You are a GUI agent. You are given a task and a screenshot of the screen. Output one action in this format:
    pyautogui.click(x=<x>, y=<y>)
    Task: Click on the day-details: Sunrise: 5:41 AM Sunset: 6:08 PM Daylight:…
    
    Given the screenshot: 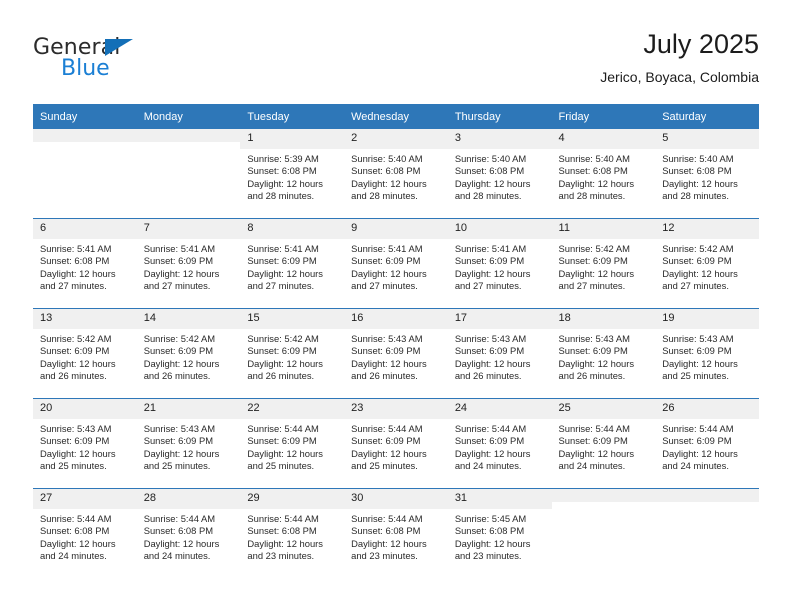 What is the action you would take?
    pyautogui.click(x=85, y=266)
    